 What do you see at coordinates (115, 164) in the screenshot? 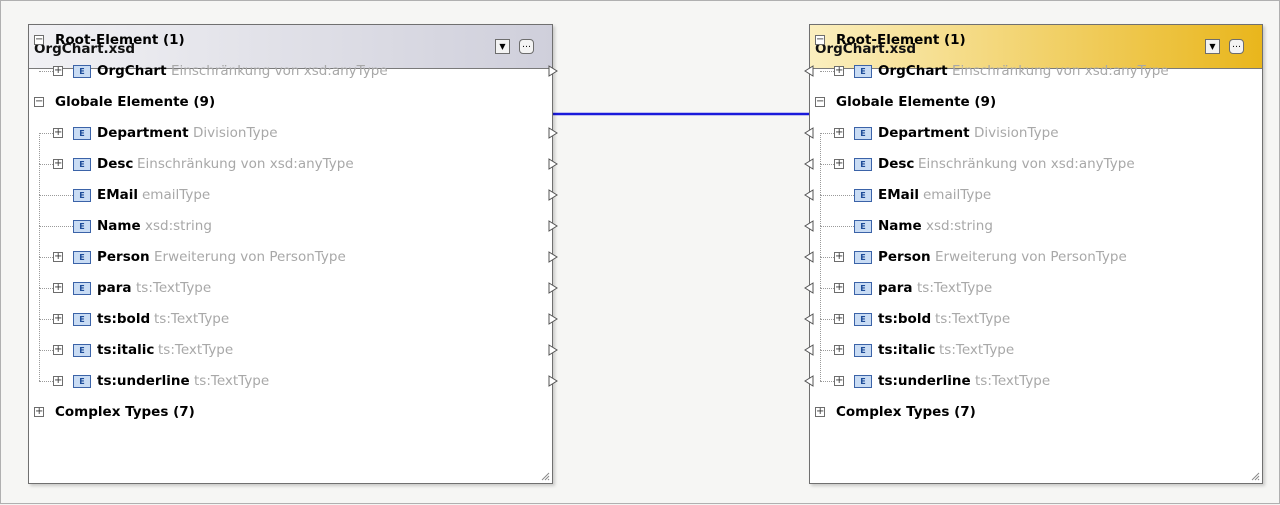
I see `element-name: Desc` at bounding box center [115, 164].